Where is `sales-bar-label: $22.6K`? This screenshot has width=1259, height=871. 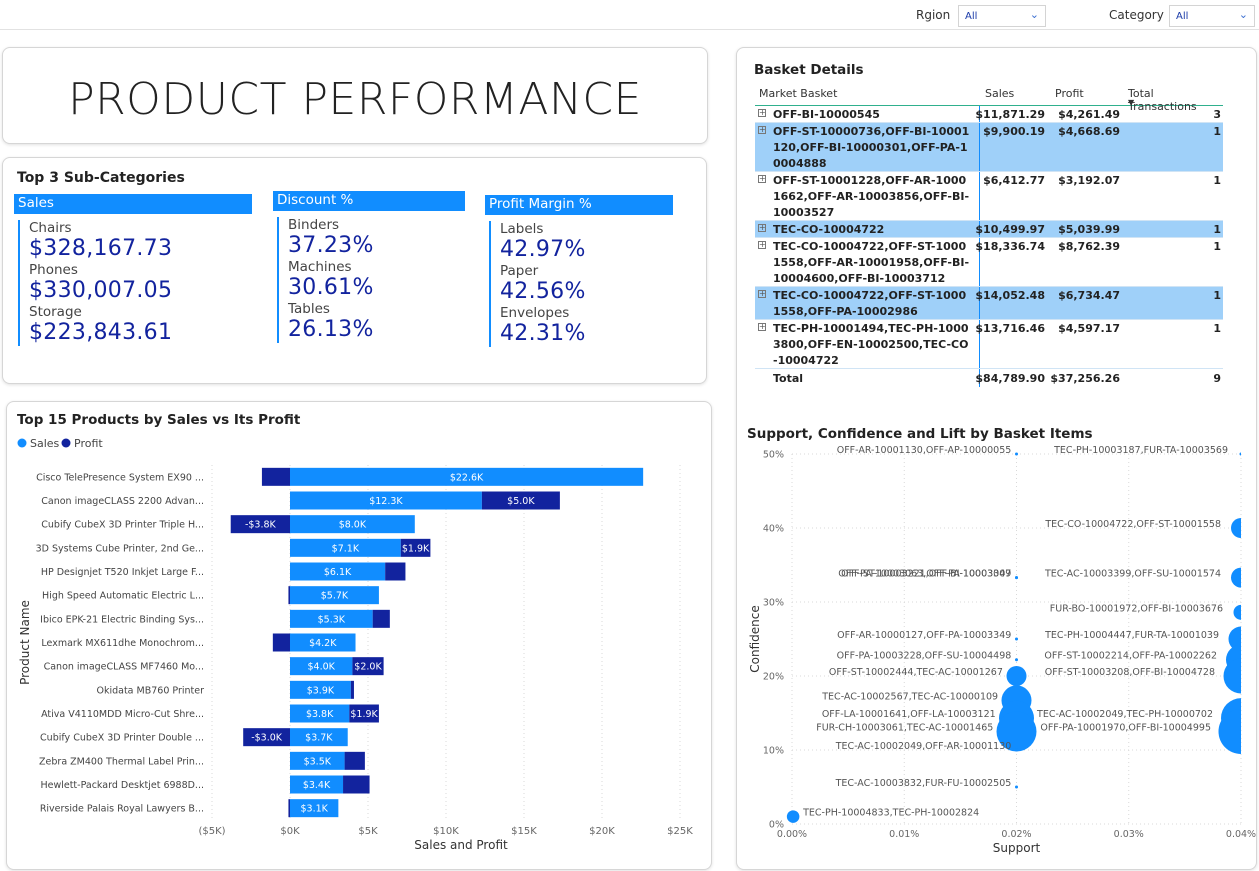
sales-bar-label: $22.6K is located at coordinates (467, 477).